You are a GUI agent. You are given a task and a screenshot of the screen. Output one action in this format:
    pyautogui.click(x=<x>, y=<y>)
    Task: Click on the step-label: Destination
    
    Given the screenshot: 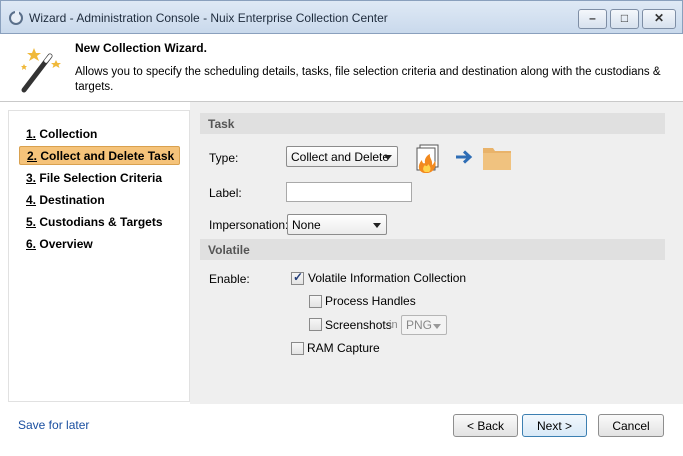 What is the action you would take?
    pyautogui.click(x=72, y=200)
    